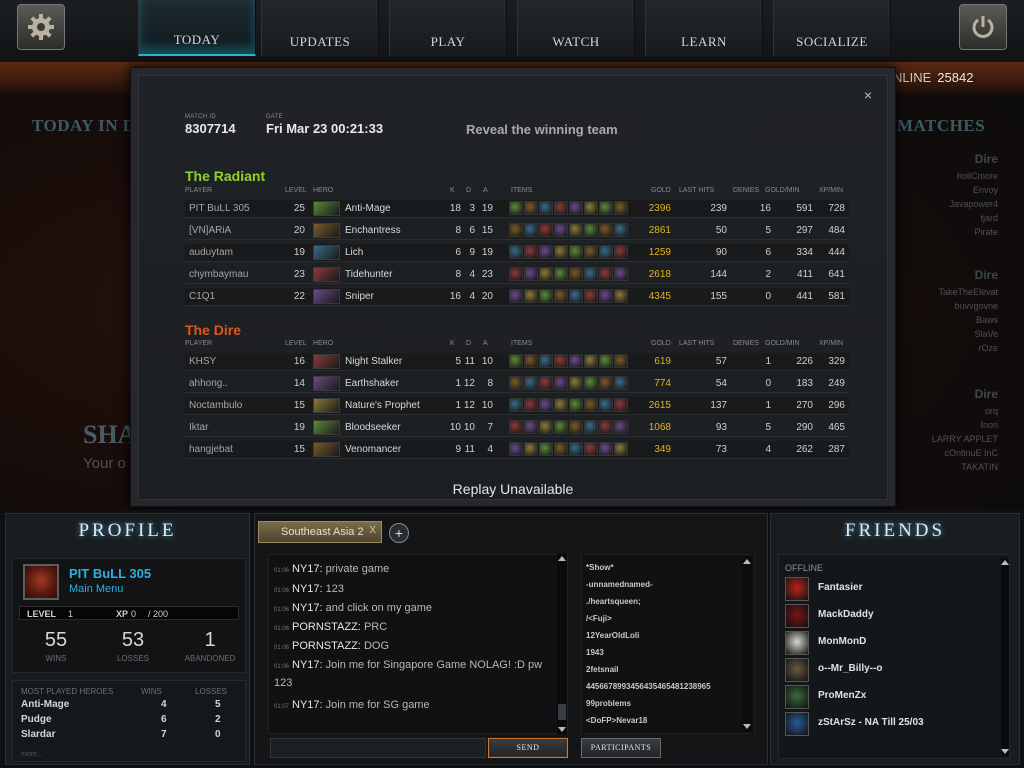  What do you see at coordinates (868, 95) in the screenshot?
I see `close-button: ×` at bounding box center [868, 95].